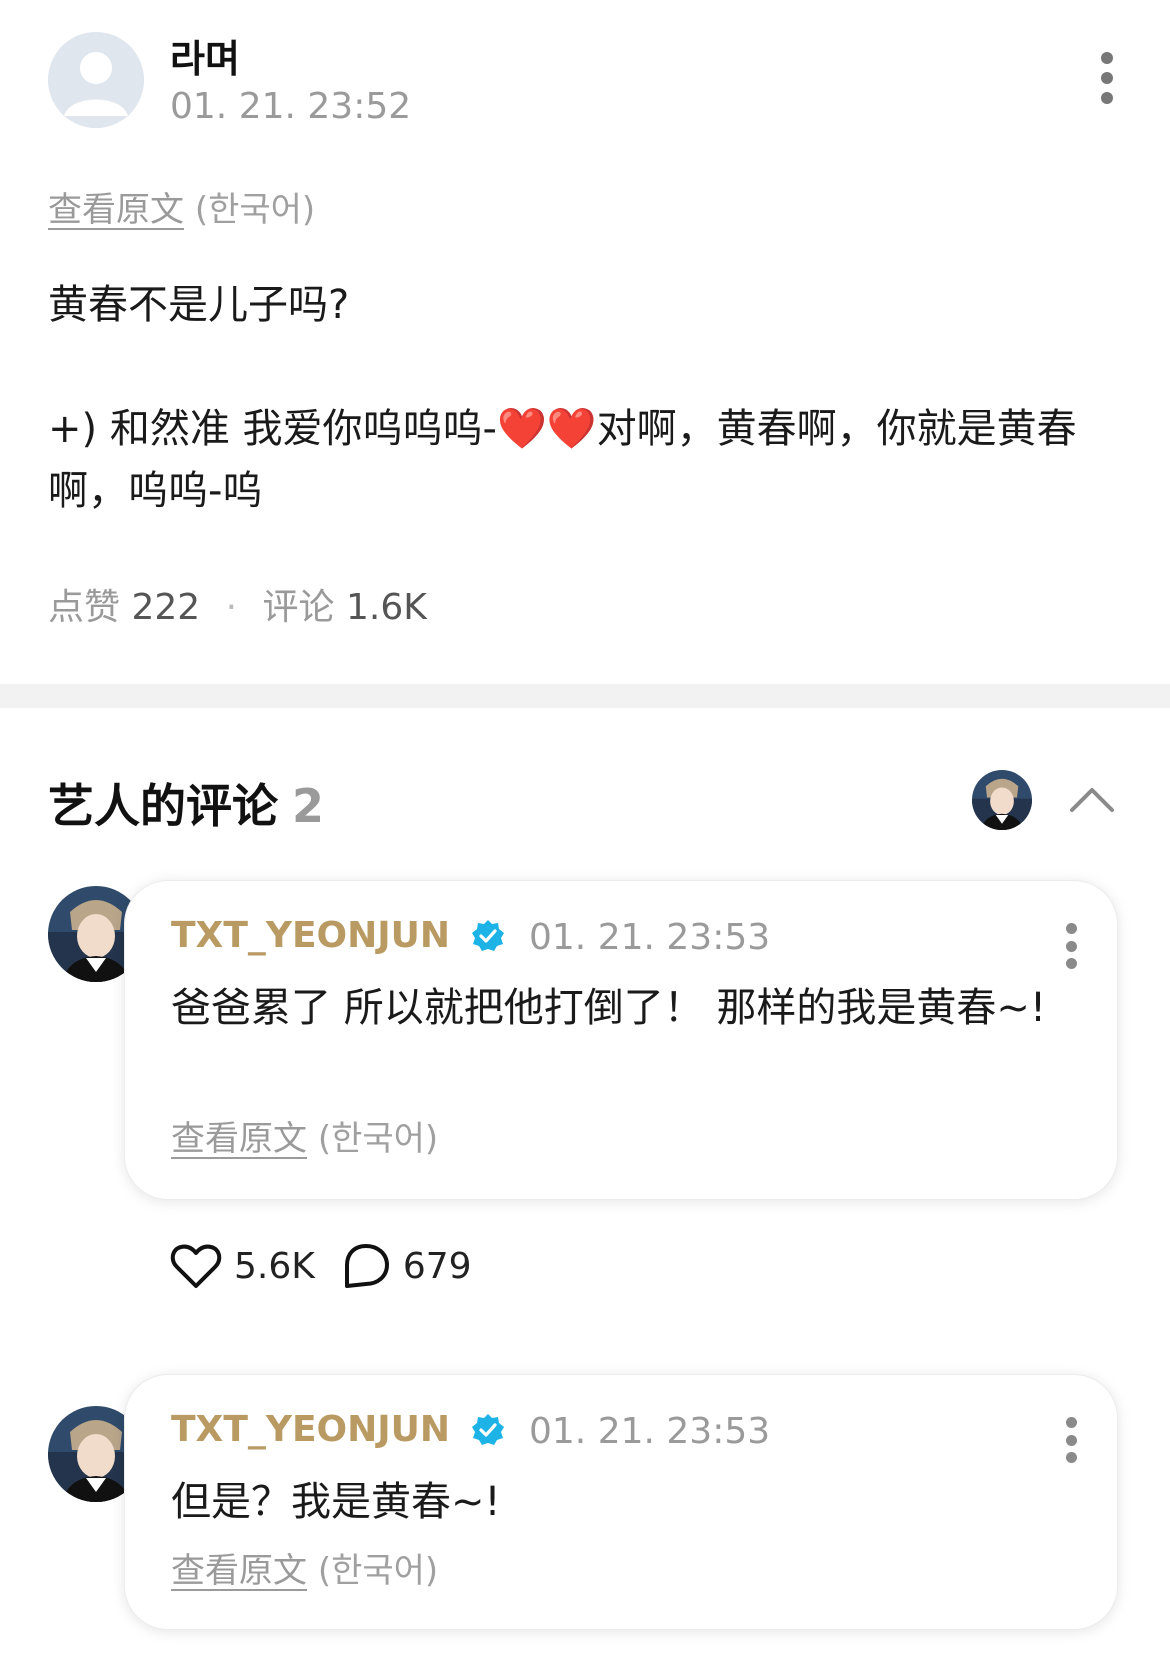  I want to click on likes-label: 点赞, so click(84, 607).